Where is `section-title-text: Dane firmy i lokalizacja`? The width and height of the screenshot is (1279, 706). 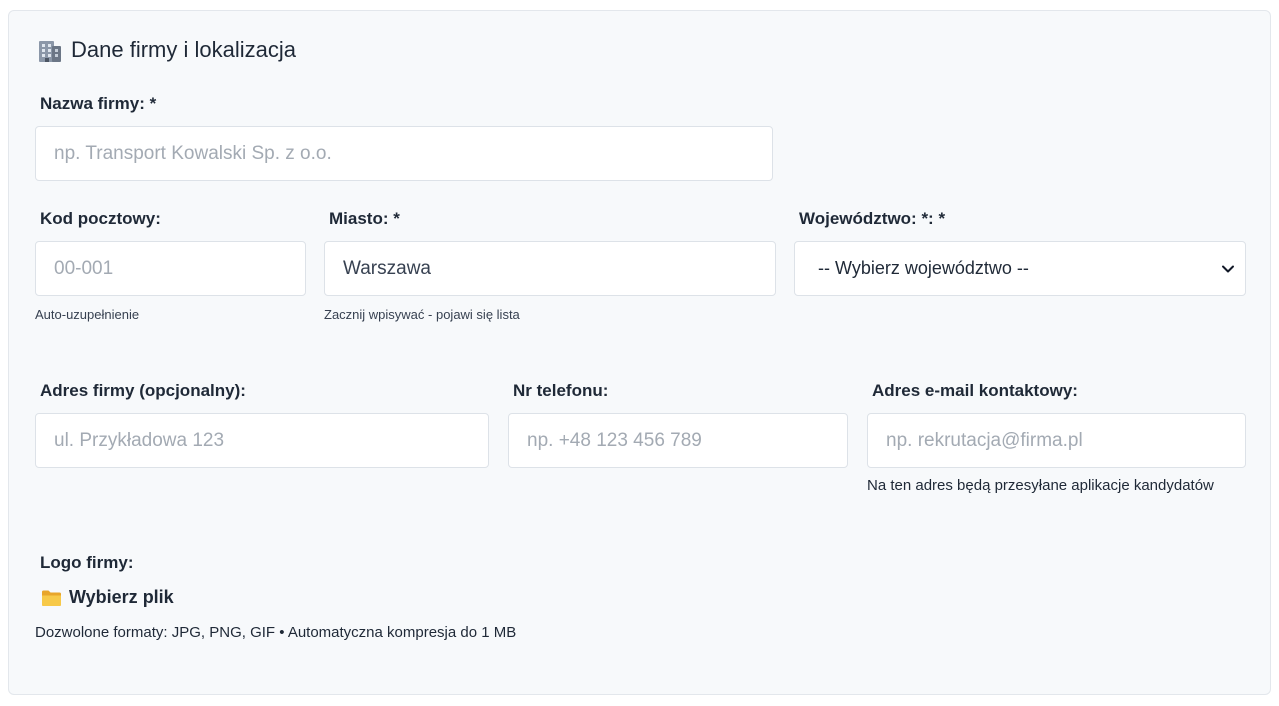
section-title-text: Dane firmy i lokalizacja is located at coordinates (183, 49).